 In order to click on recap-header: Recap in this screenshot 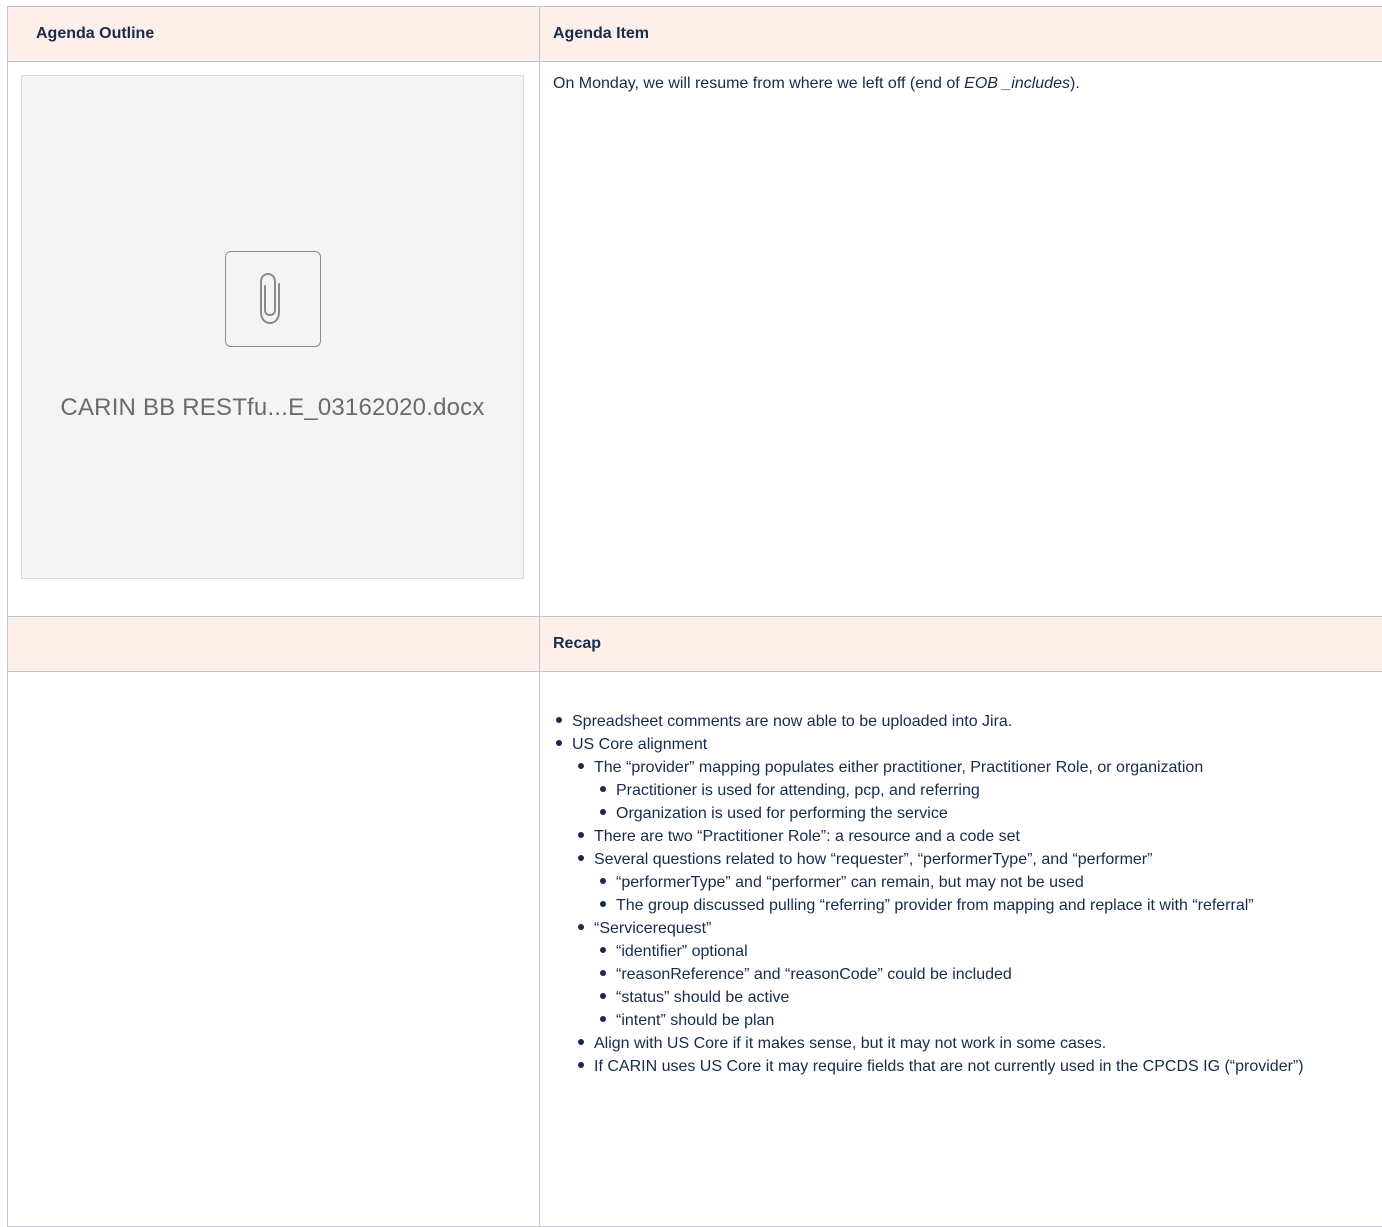, I will do `click(570, 643)`.